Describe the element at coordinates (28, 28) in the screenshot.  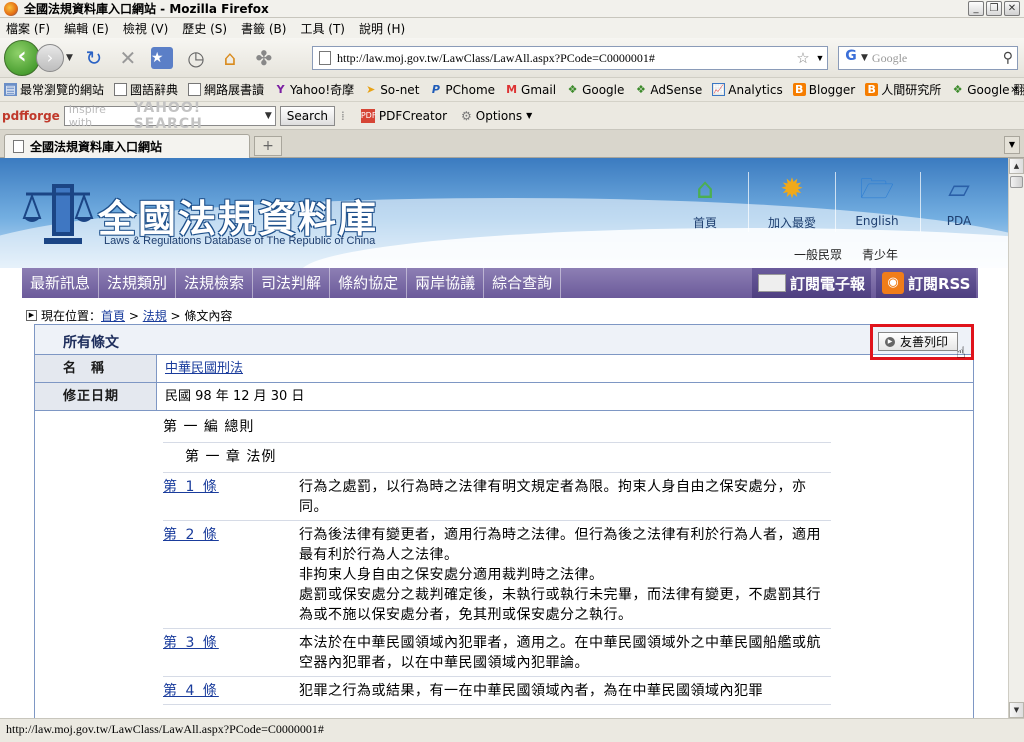
I see `menu-file: 檔案 (F)` at that location.